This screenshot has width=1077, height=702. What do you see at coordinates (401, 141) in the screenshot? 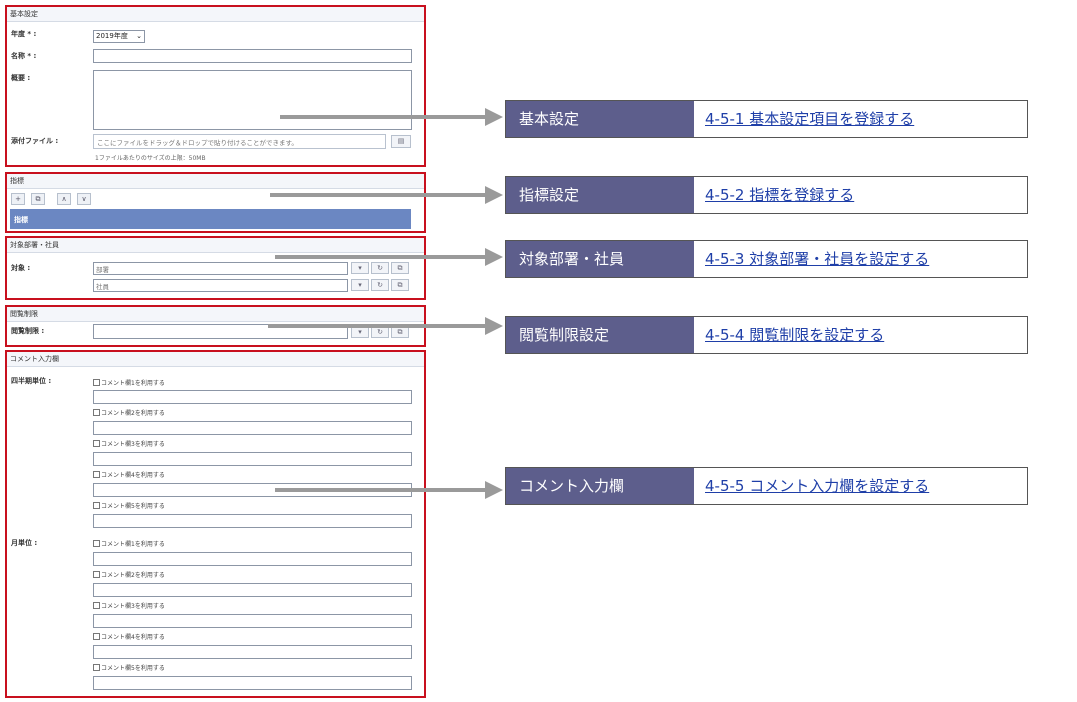
I see `file-picker-icon: ▤` at bounding box center [401, 141].